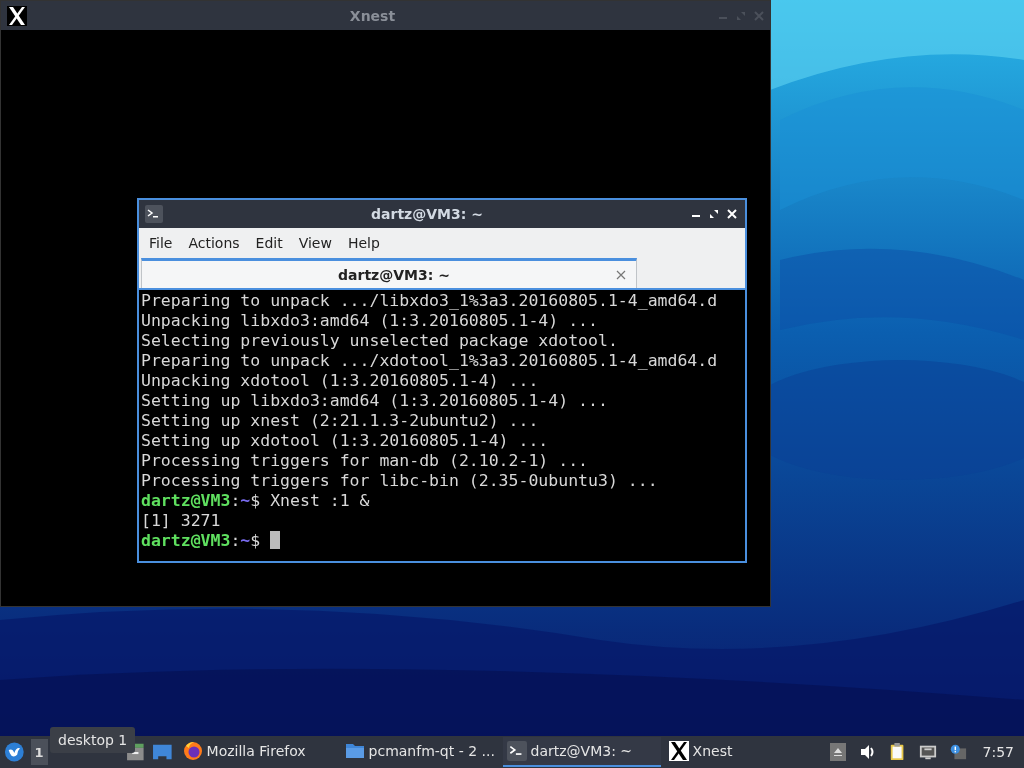 The image size is (1024, 768). Describe the element at coordinates (39, 752) in the screenshot. I see `desktop-button: 1` at that location.